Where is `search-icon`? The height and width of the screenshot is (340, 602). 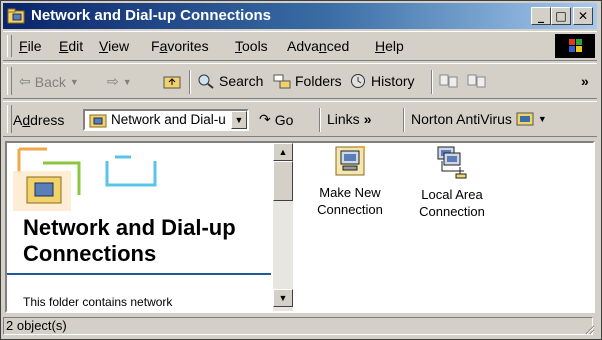 search-icon is located at coordinates (206, 81).